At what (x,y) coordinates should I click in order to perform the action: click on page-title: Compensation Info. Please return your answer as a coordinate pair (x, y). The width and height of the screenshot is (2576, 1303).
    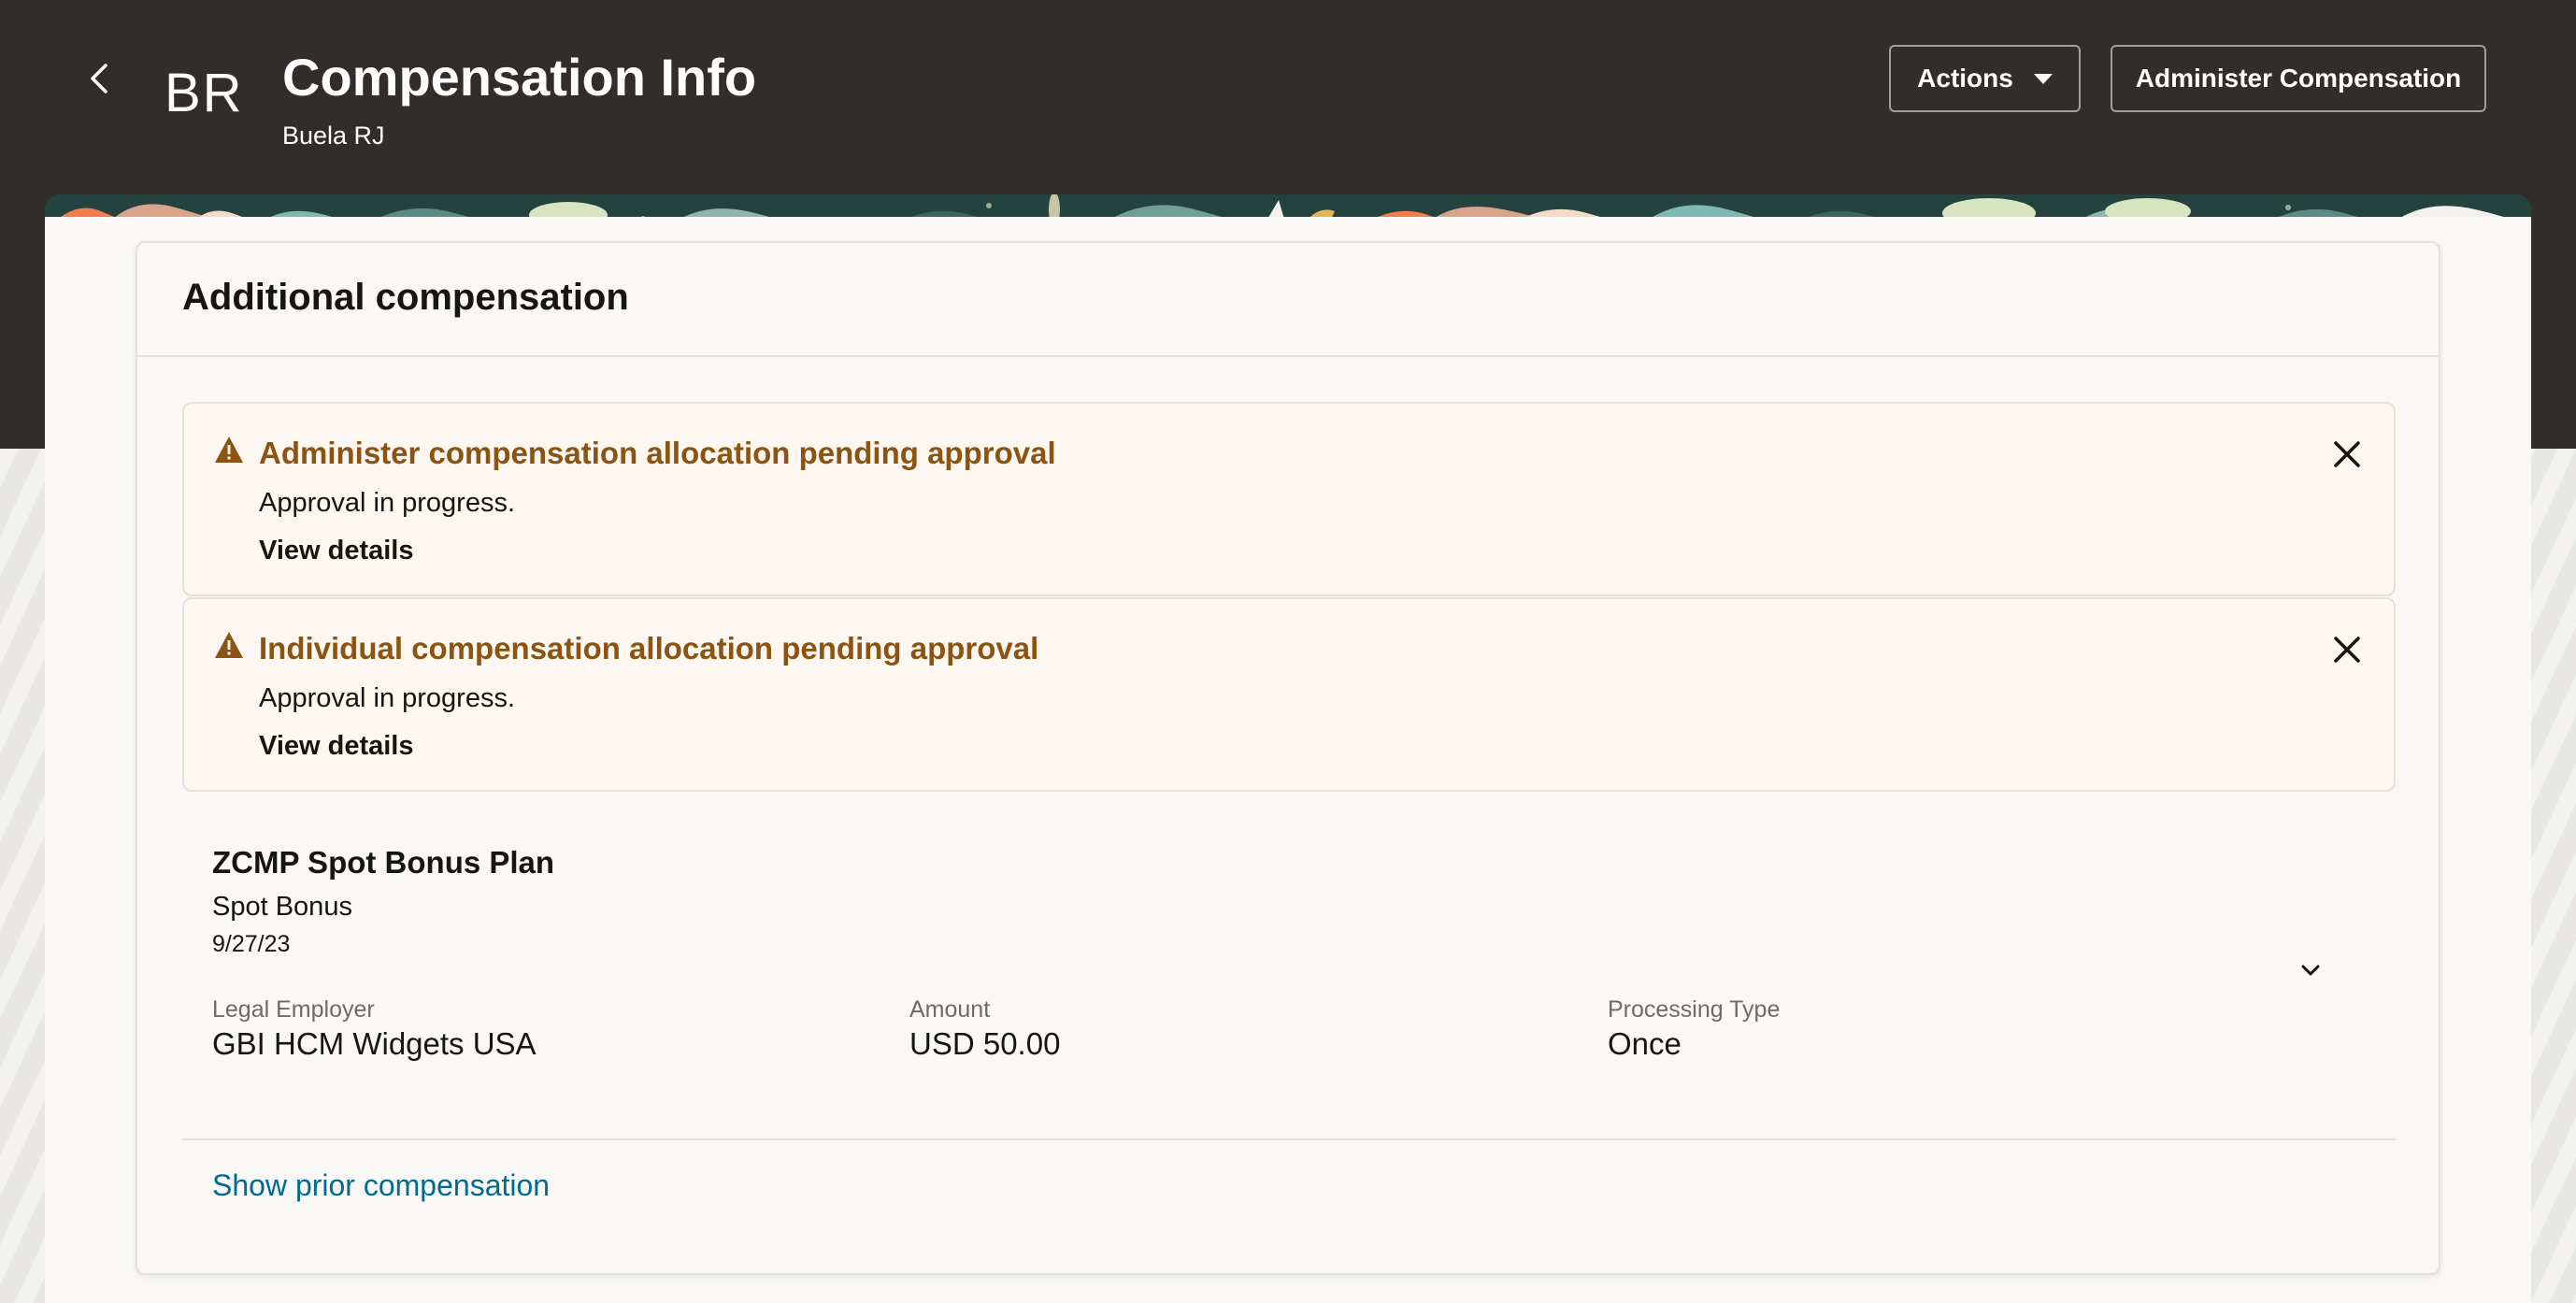
    Looking at the image, I should click on (519, 77).